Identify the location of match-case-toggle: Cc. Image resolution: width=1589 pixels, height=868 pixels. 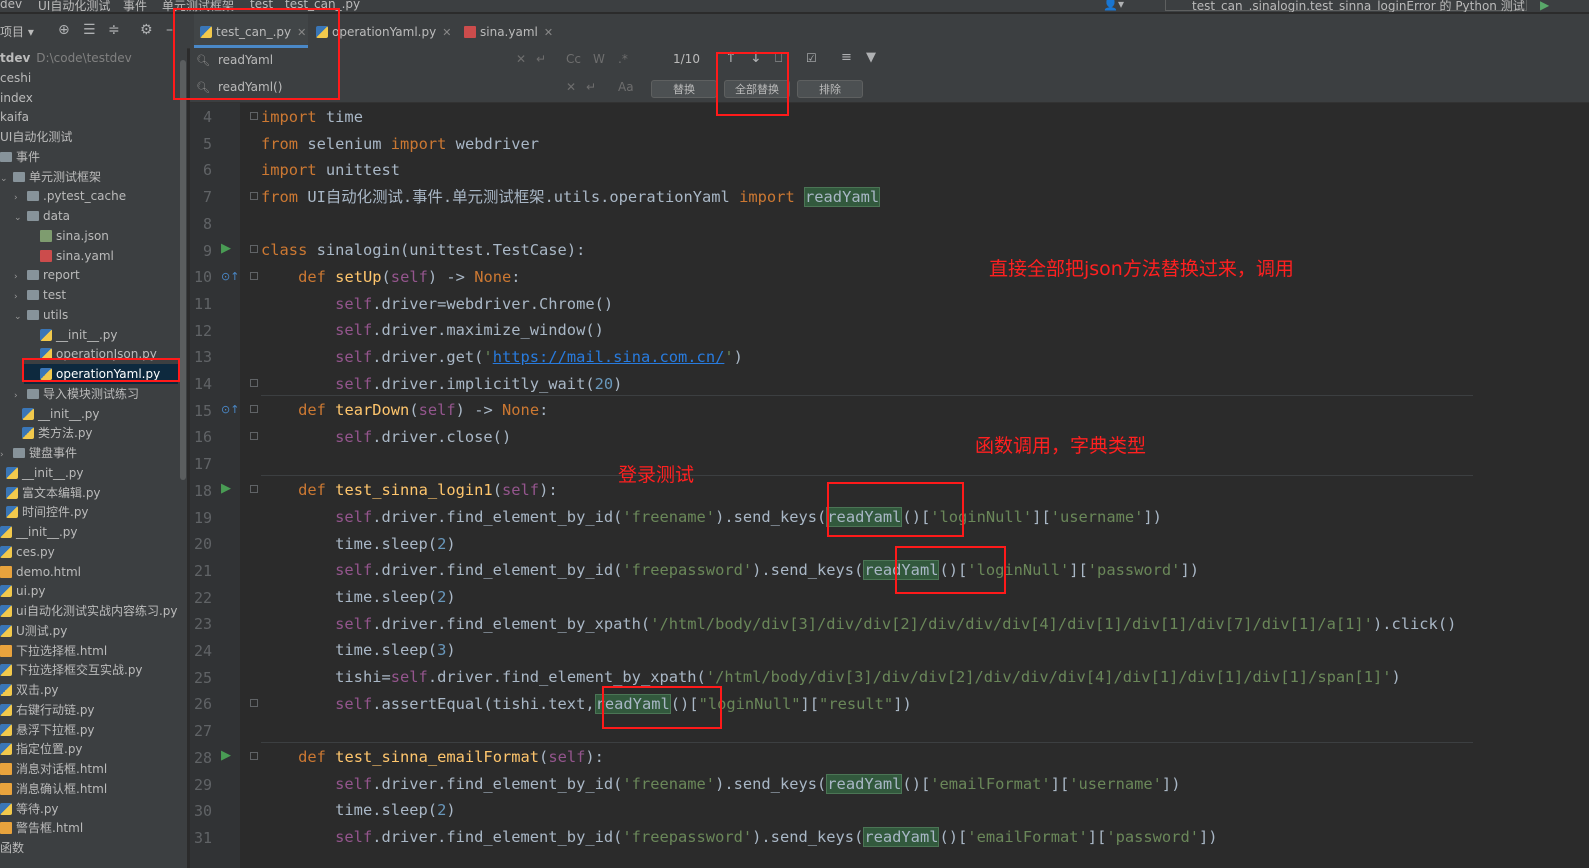
(573, 59).